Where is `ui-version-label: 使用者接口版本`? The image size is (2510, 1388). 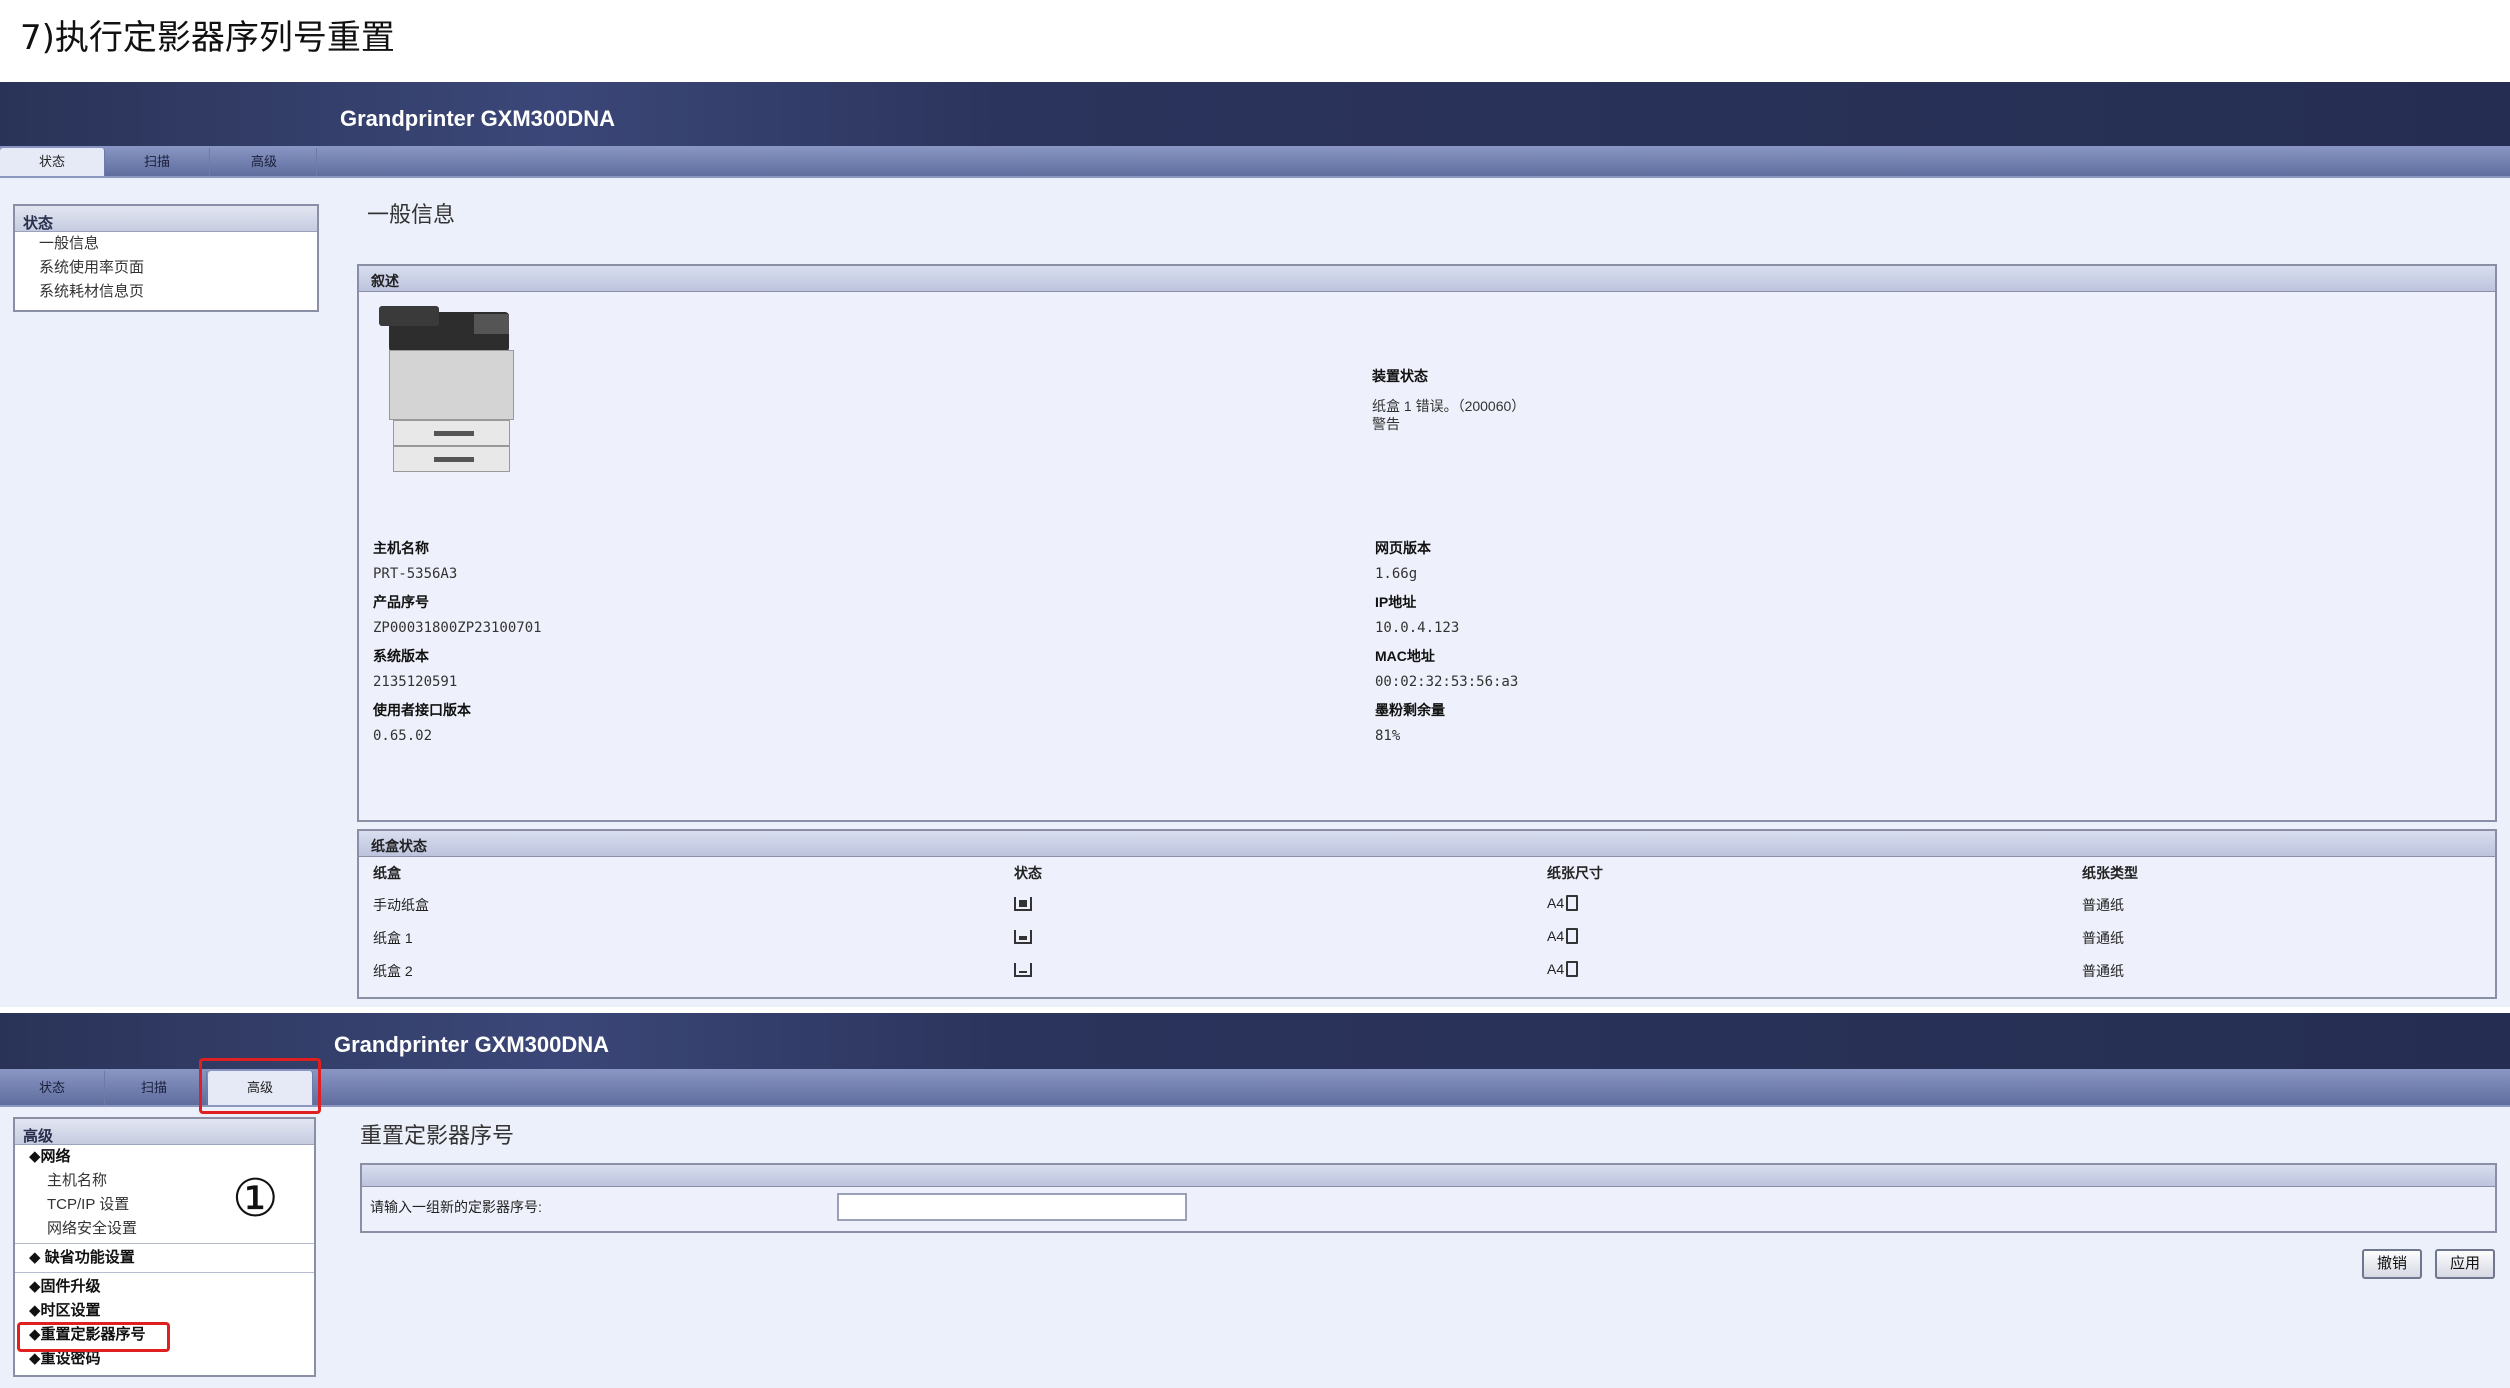
ui-version-label: 使用者接口版本 is located at coordinates (422, 710).